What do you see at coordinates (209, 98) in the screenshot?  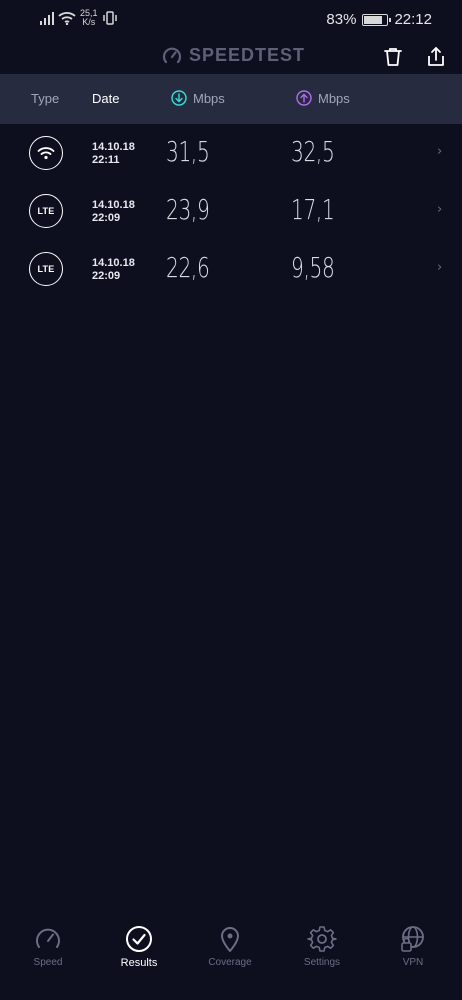 I see `column-download-label: Mbps` at bounding box center [209, 98].